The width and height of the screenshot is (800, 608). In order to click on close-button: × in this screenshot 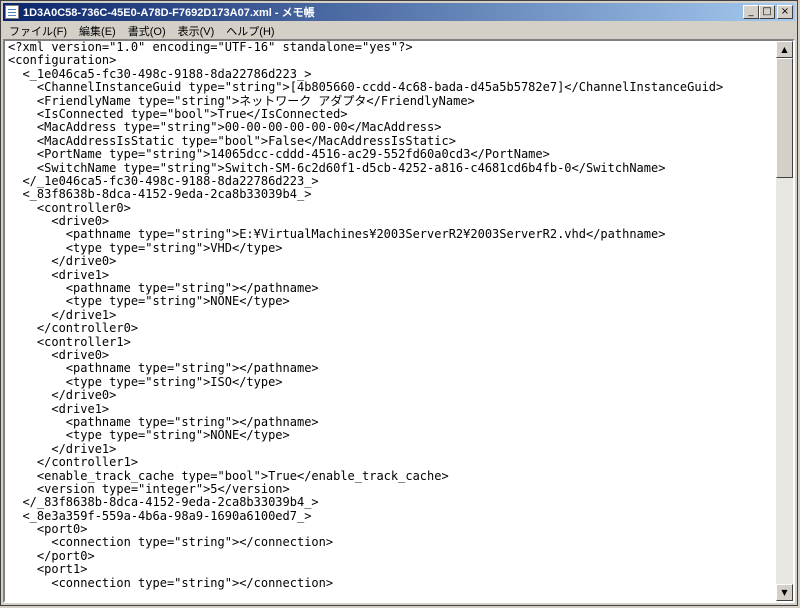, I will do `click(785, 12)`.